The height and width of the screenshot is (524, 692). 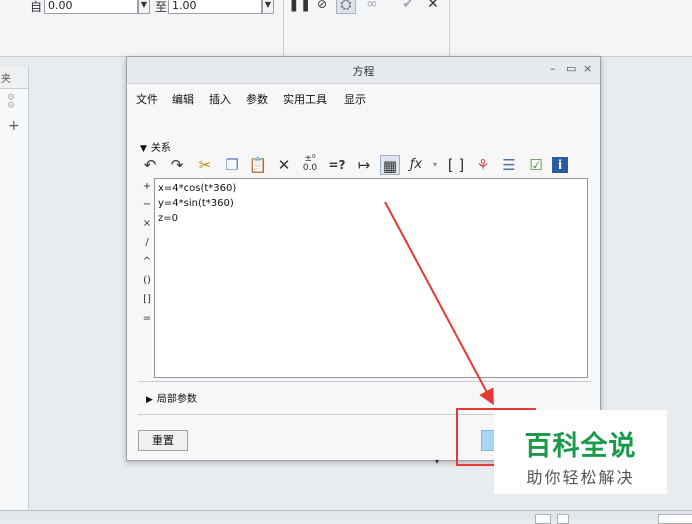 What do you see at coordinates (215, 7) in the screenshot?
I see `to-value-field: 1.00` at bounding box center [215, 7].